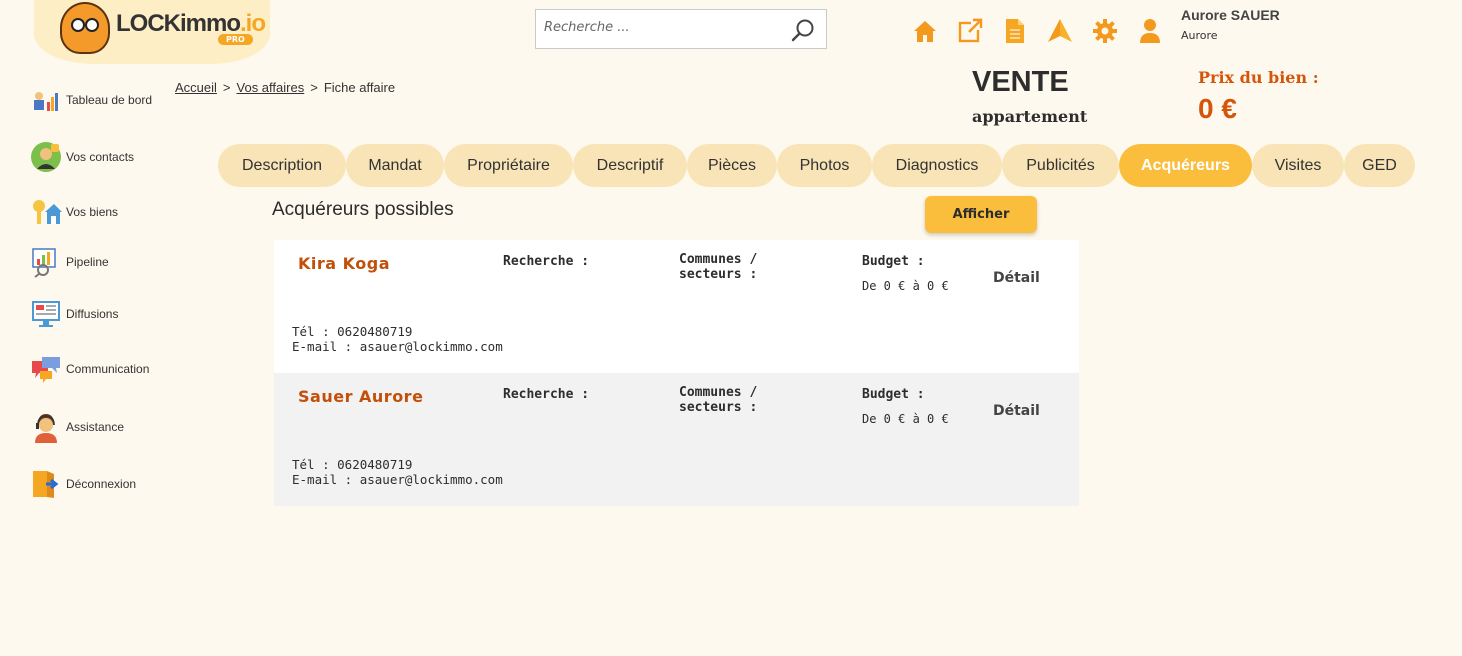 Image resolution: width=1462 pixels, height=656 pixels. I want to click on tab-pieces: Pièces, so click(732, 165).